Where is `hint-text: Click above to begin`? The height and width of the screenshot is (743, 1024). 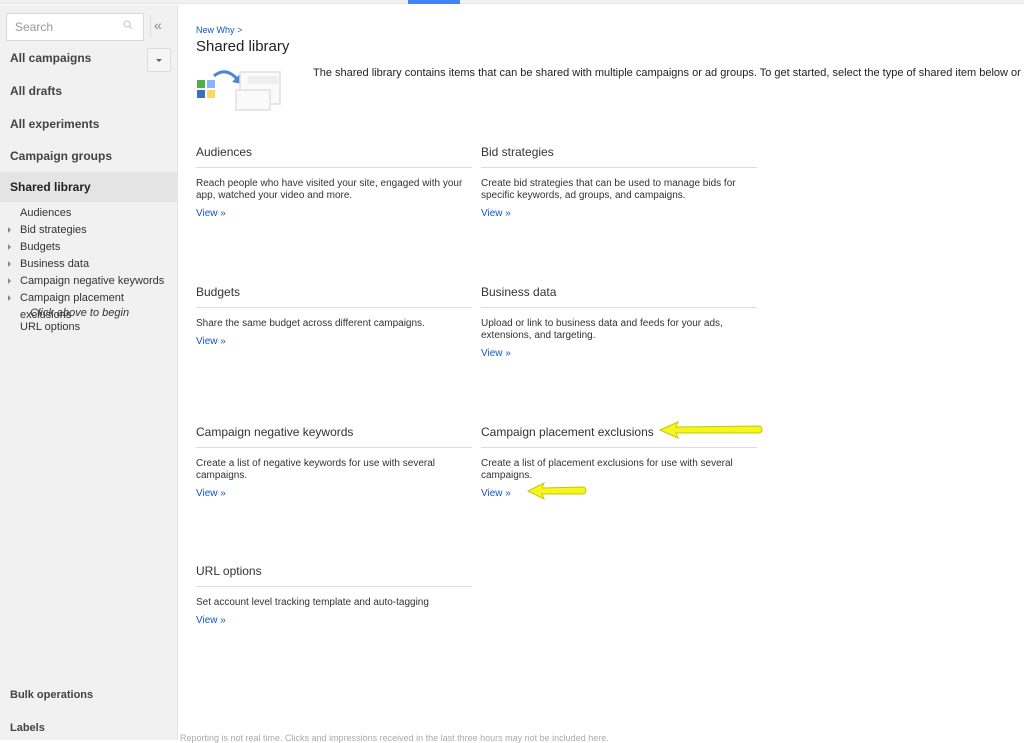 hint-text: Click above to begin is located at coordinates (80, 313).